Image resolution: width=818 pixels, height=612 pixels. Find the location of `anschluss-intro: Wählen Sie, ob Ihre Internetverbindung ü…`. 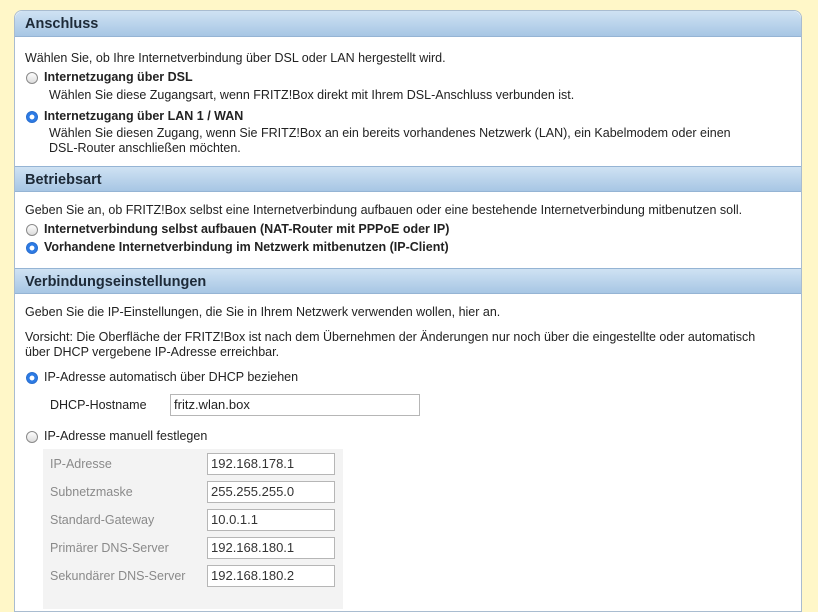

anschluss-intro: Wählen Sie, ob Ihre Internetverbindung ü… is located at coordinates (235, 58).